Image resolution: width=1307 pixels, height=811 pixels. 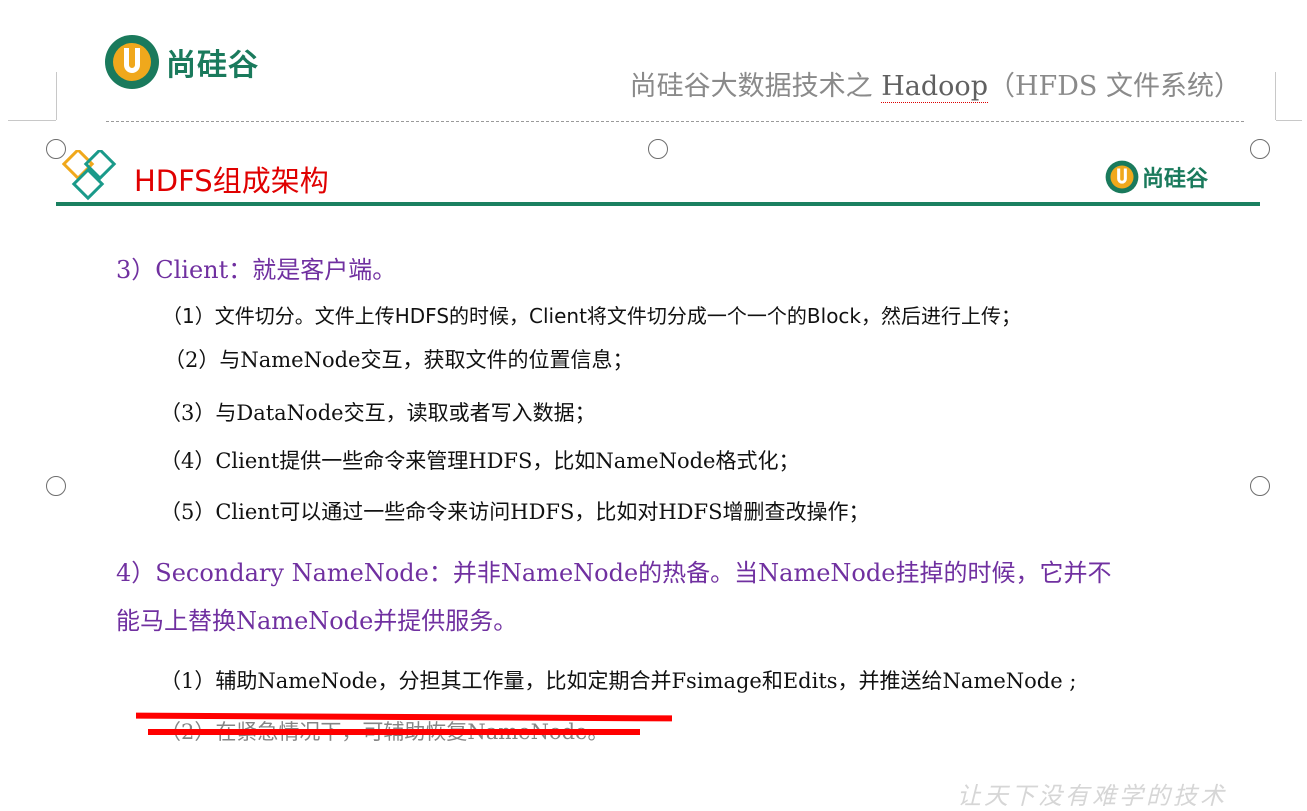 What do you see at coordinates (755, 86) in the screenshot?
I see `document-title-prefix: 尚硅谷大数据技术之` at bounding box center [755, 86].